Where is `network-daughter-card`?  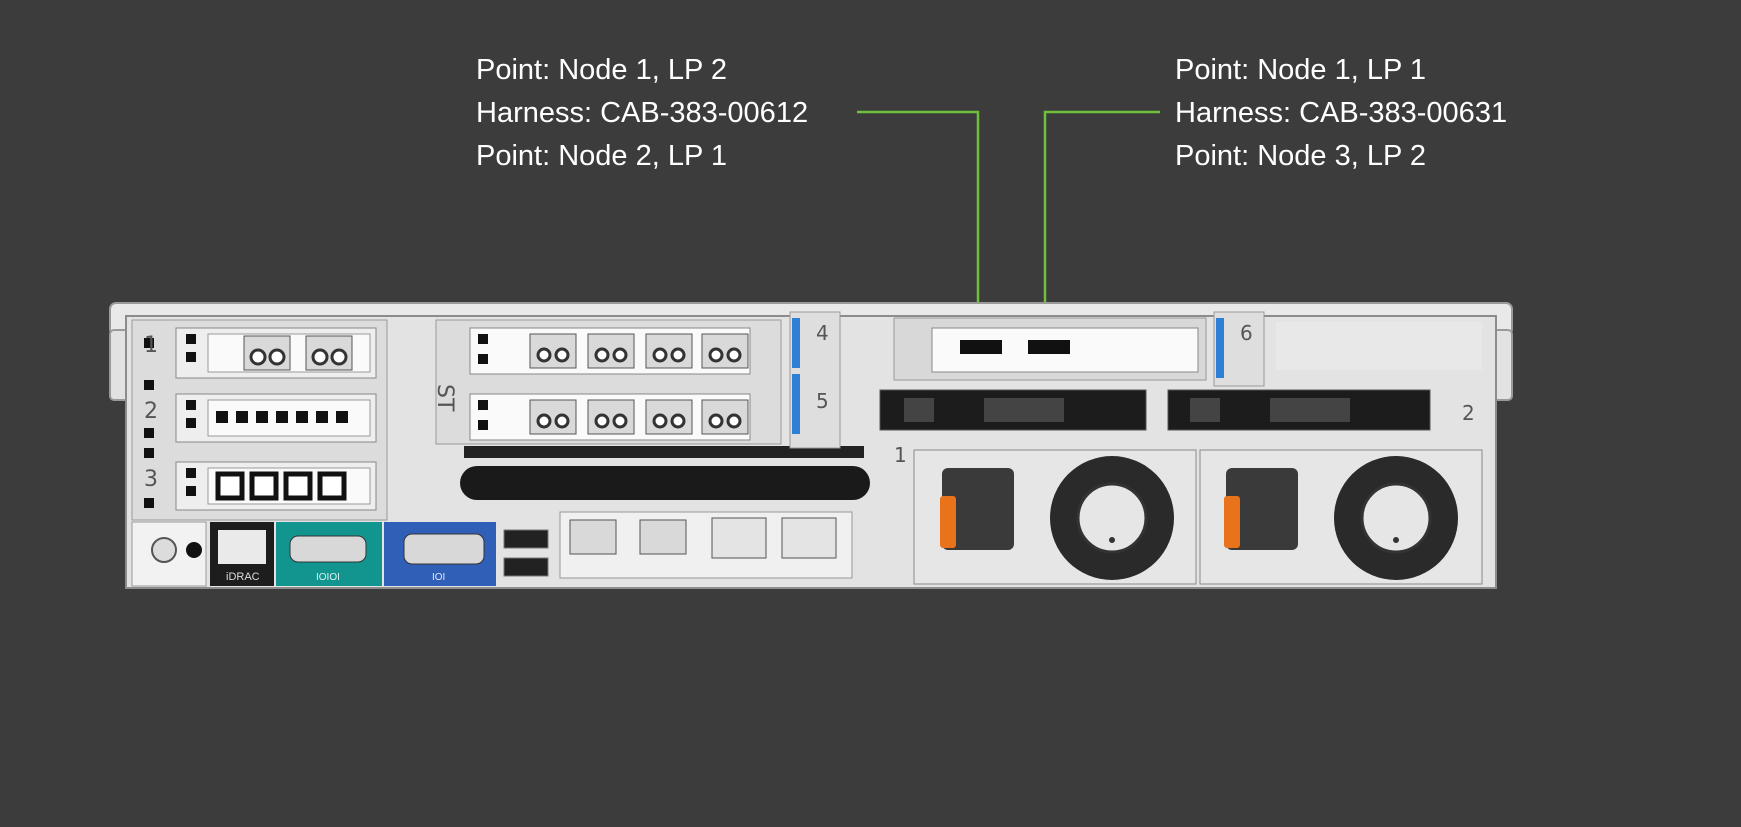
network-daughter-card is located at coordinates (706, 545).